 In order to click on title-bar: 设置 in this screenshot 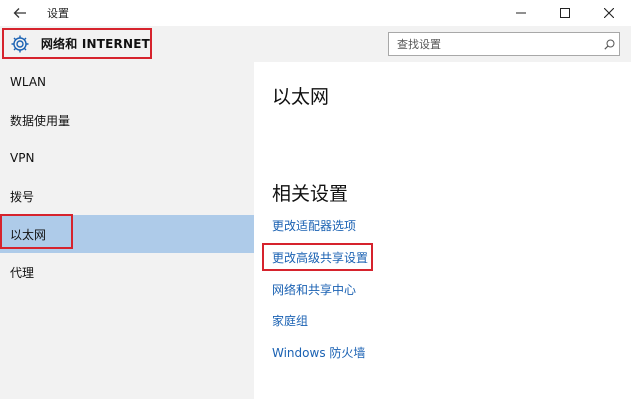, I will do `click(315, 13)`.